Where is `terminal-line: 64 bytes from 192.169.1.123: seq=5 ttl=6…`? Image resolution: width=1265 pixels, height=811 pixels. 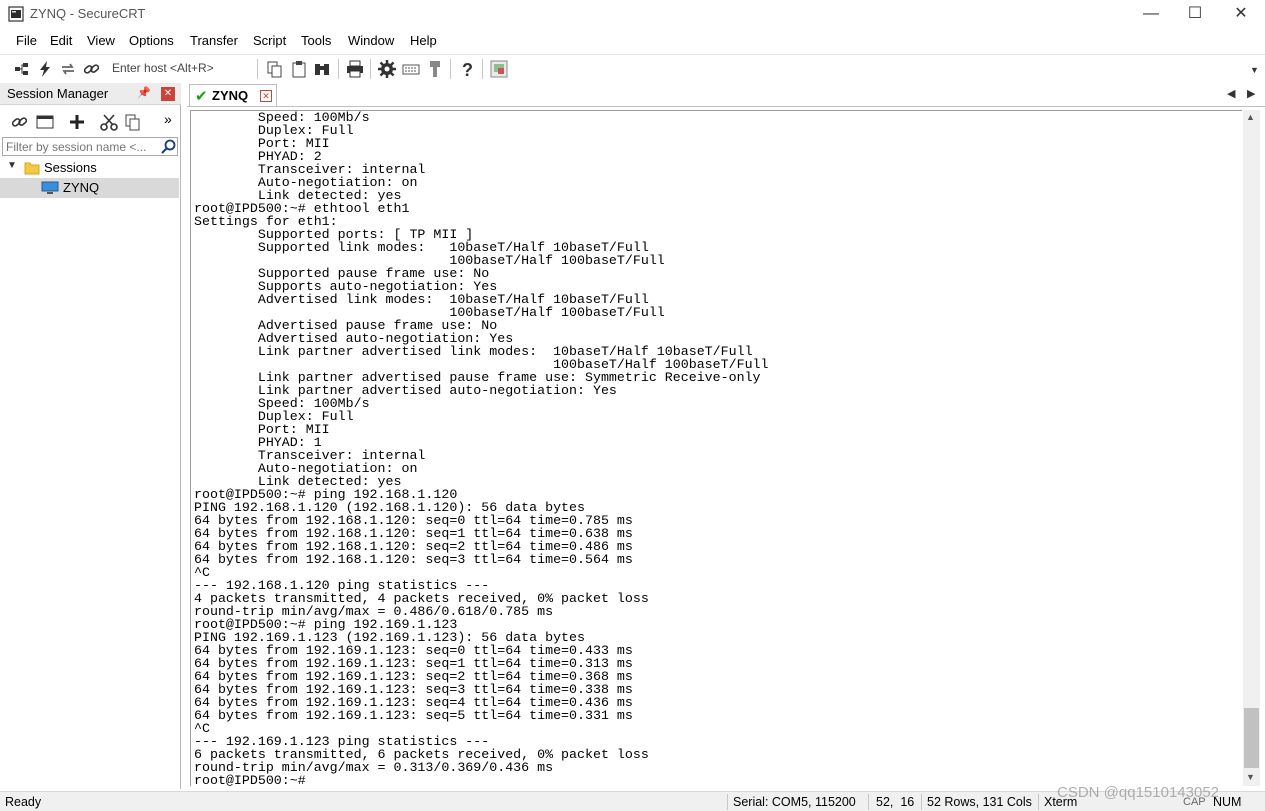
terminal-line: 64 bytes from 192.169.1.123: seq=5 ttl=6… is located at coordinates (413, 715).